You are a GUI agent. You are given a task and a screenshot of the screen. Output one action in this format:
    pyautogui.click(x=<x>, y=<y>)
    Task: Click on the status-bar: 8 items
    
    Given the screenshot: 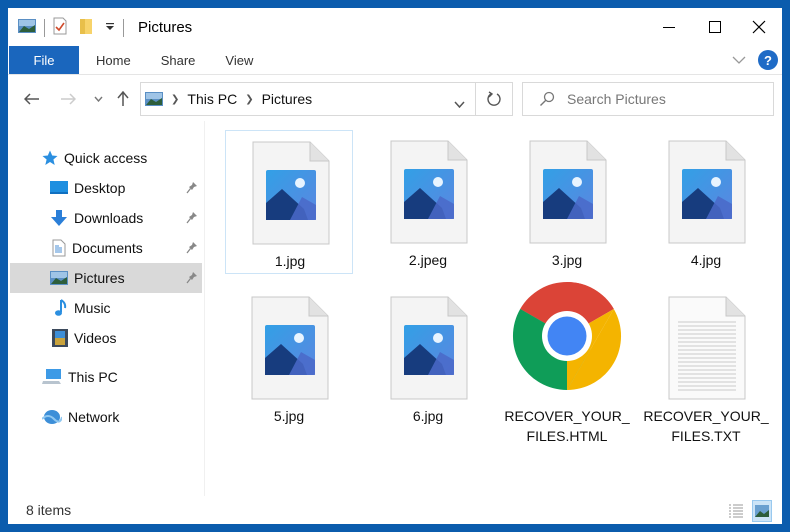 What is the action you would take?
    pyautogui.click(x=395, y=510)
    